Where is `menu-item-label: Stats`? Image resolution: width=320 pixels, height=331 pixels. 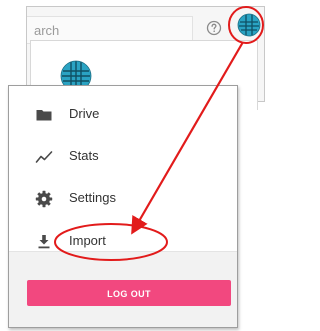 menu-item-label: Stats is located at coordinates (84, 155).